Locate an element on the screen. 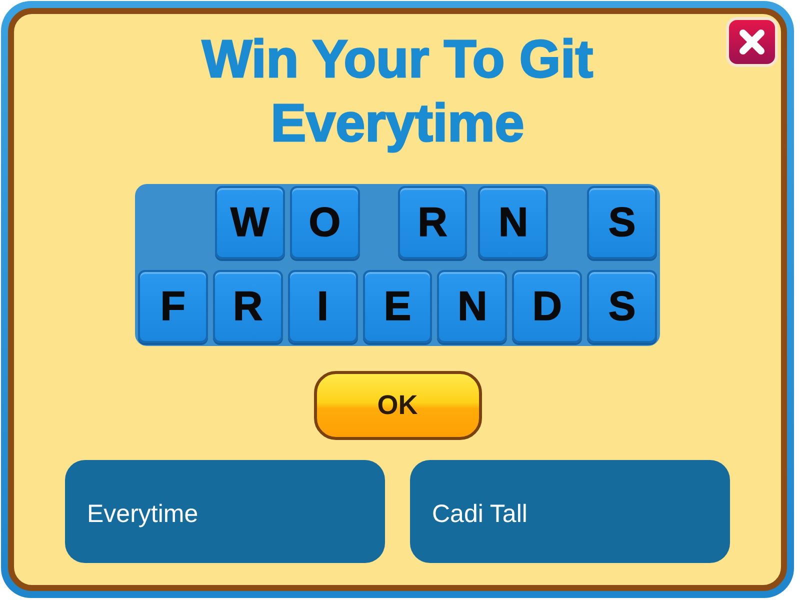 Image resolution: width=800 pixels, height=600 pixels. game-title: Win Your To Git Everytime is located at coordinates (397, 92).